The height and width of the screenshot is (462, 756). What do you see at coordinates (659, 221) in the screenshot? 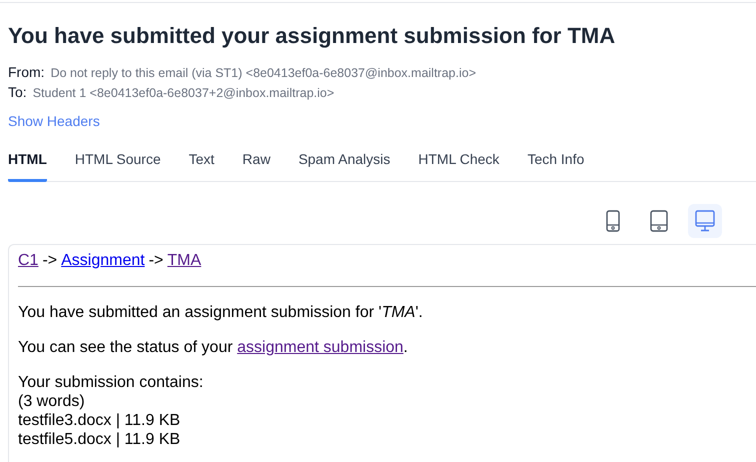
I see `tablet-icon` at bounding box center [659, 221].